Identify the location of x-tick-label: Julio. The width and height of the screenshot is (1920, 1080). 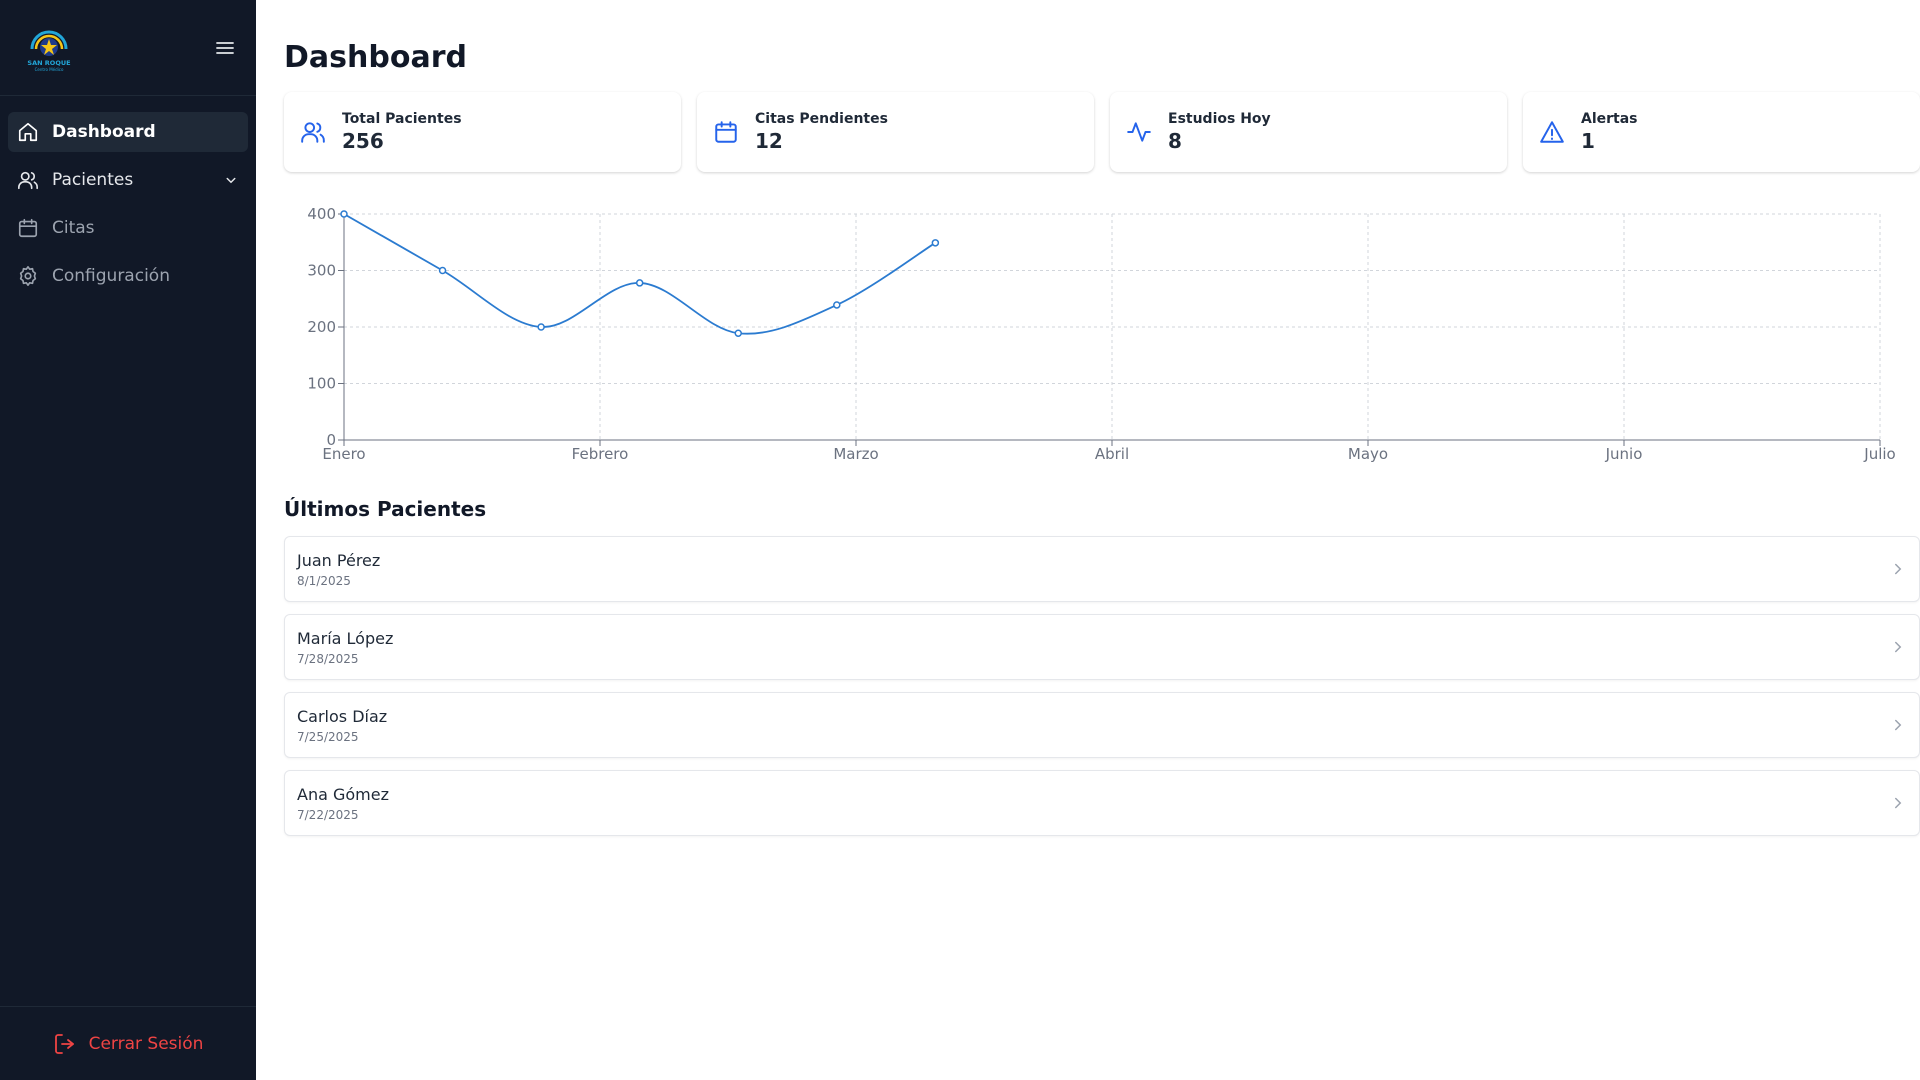
(1879, 454).